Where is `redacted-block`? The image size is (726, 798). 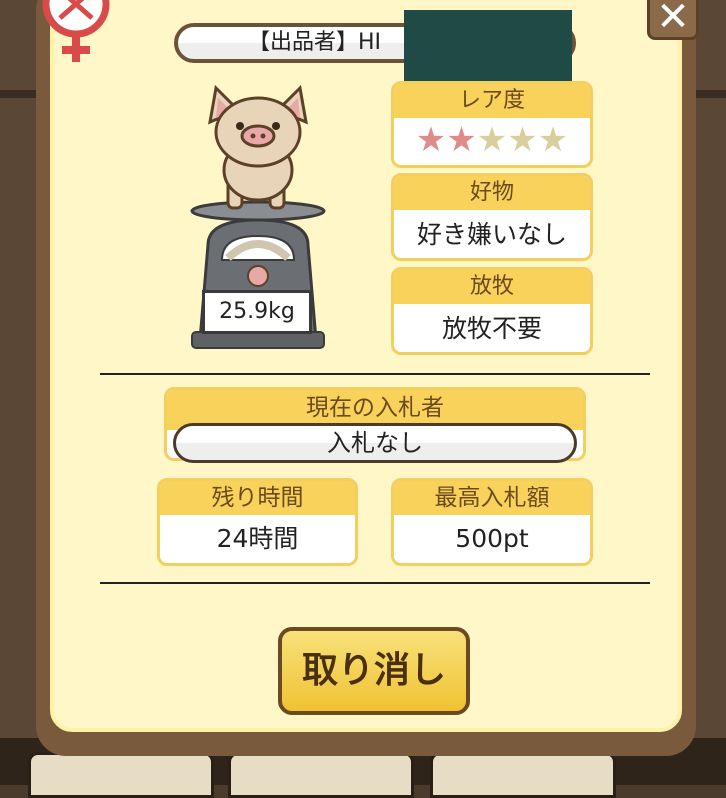 redacted-block is located at coordinates (488, 51).